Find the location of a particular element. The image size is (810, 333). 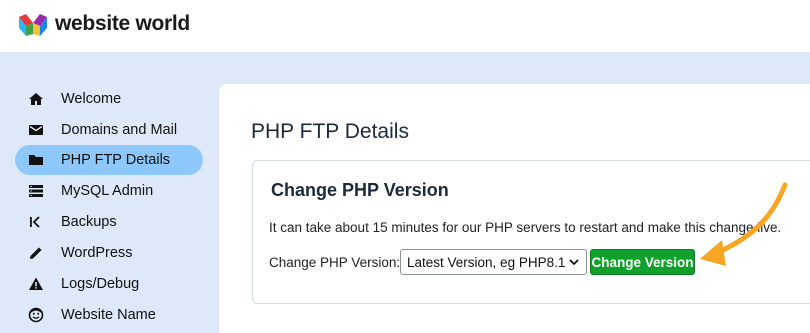

sidebar-item-label: Website Name is located at coordinates (108, 315).